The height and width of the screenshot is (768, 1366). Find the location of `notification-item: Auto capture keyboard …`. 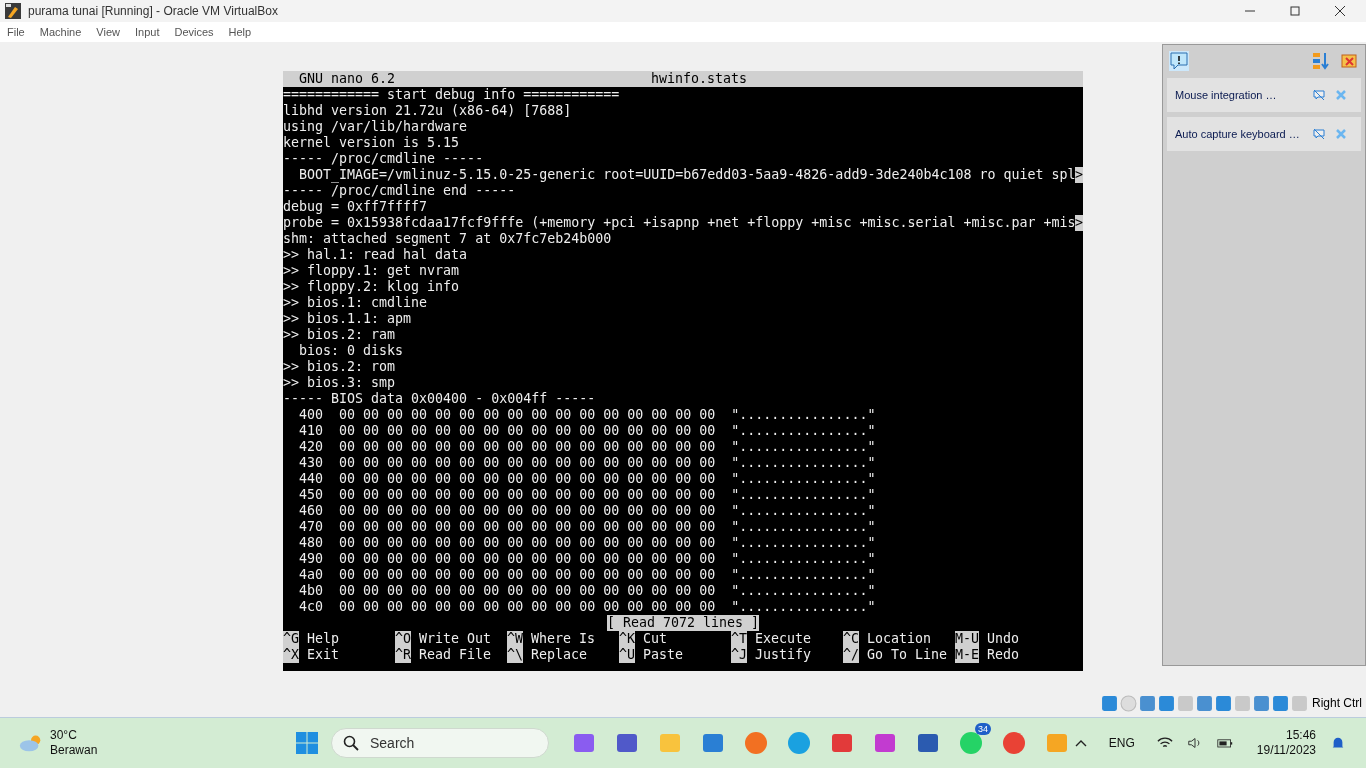

notification-item: Auto capture keyboard … is located at coordinates (1264, 134).